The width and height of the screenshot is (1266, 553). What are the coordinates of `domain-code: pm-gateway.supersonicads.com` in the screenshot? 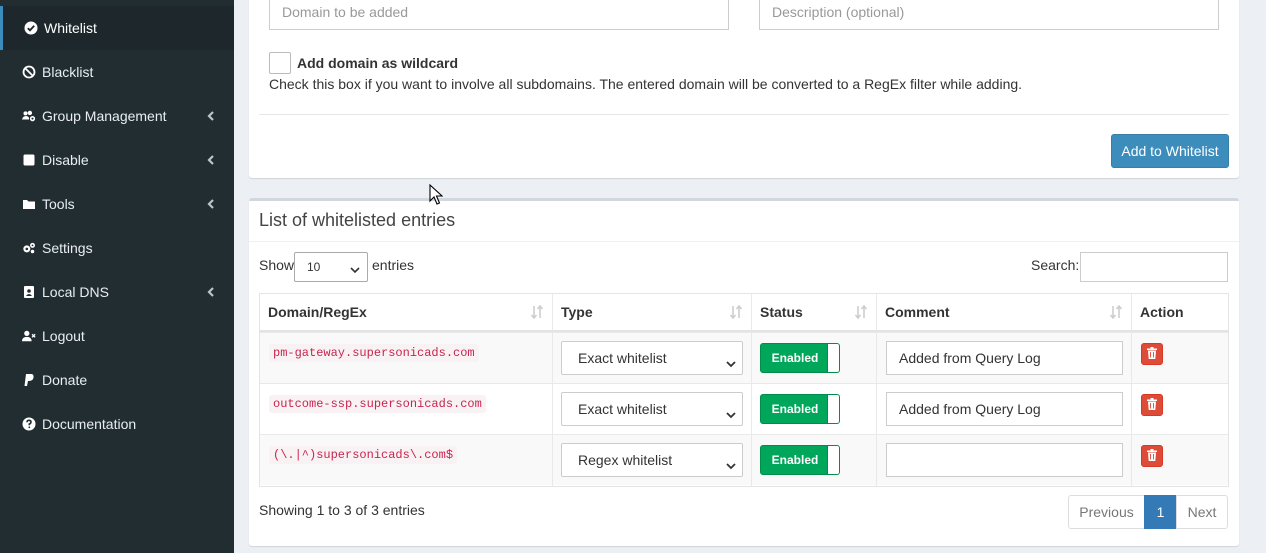 It's located at (374, 353).